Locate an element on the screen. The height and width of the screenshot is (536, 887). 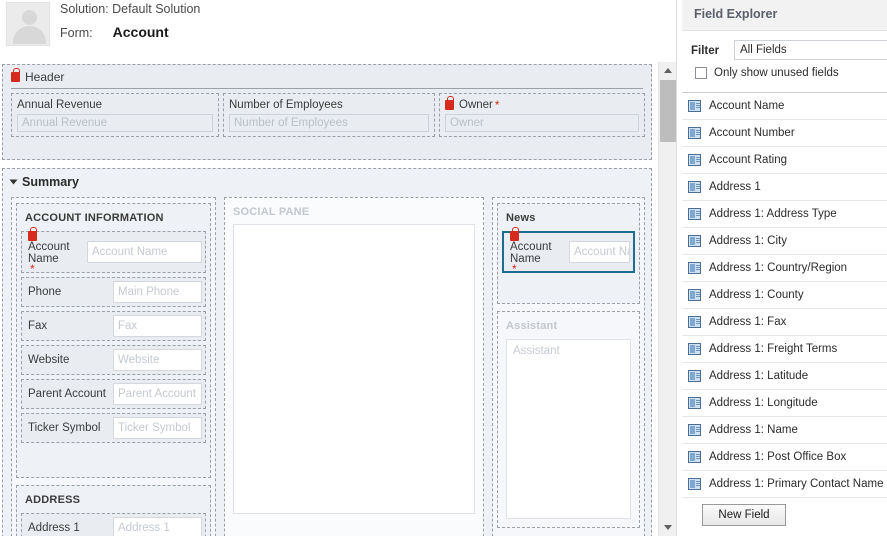
list-item: Address 1: Address Type is located at coordinates (784, 214).